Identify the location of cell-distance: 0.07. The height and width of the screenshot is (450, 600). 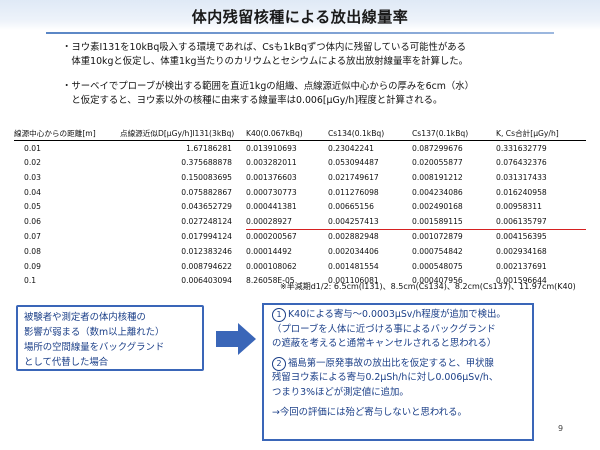
(32, 237).